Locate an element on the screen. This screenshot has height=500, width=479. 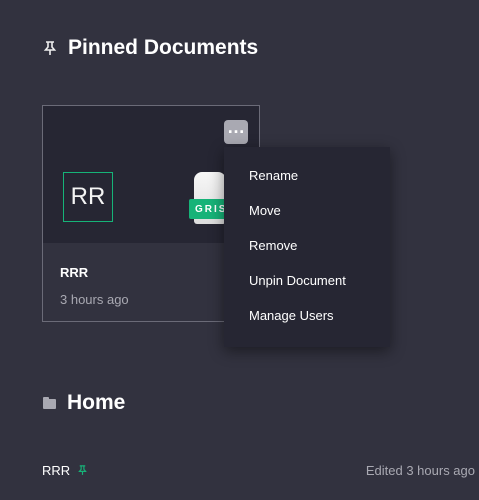
document-name: RRR is located at coordinates (74, 272).